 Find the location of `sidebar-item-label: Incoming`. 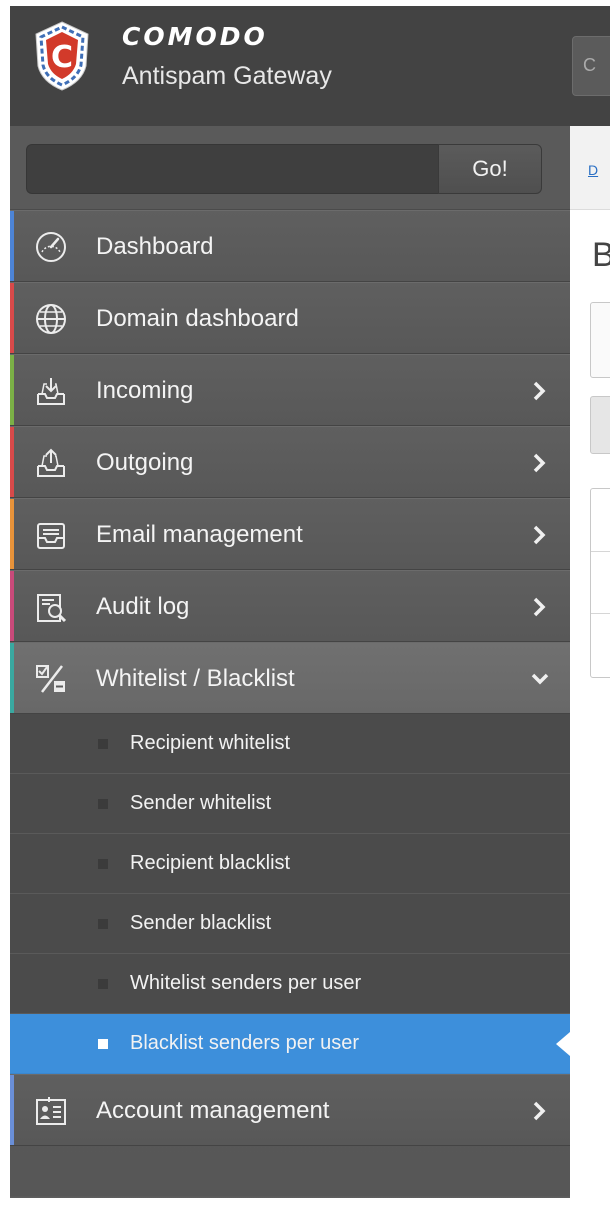

sidebar-item-label: Incoming is located at coordinates (145, 390).